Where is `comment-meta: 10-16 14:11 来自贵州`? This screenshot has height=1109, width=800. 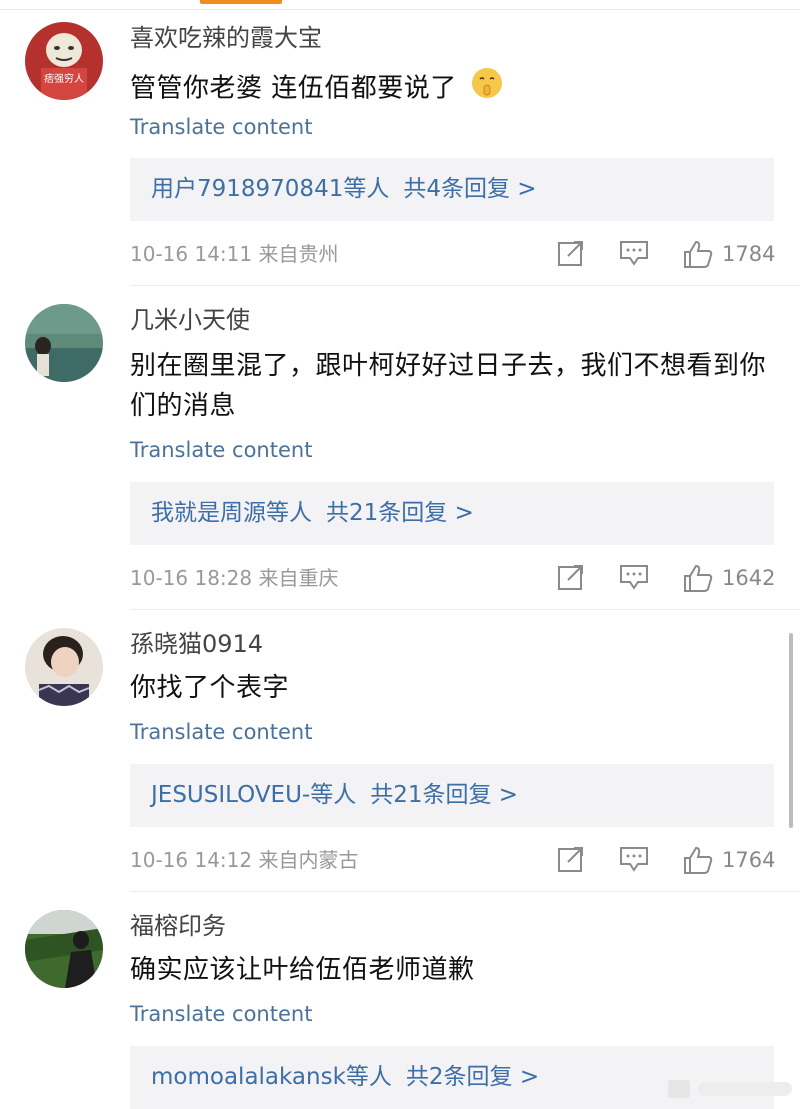
comment-meta: 10-16 14:11 来自贵州 is located at coordinates (234, 254).